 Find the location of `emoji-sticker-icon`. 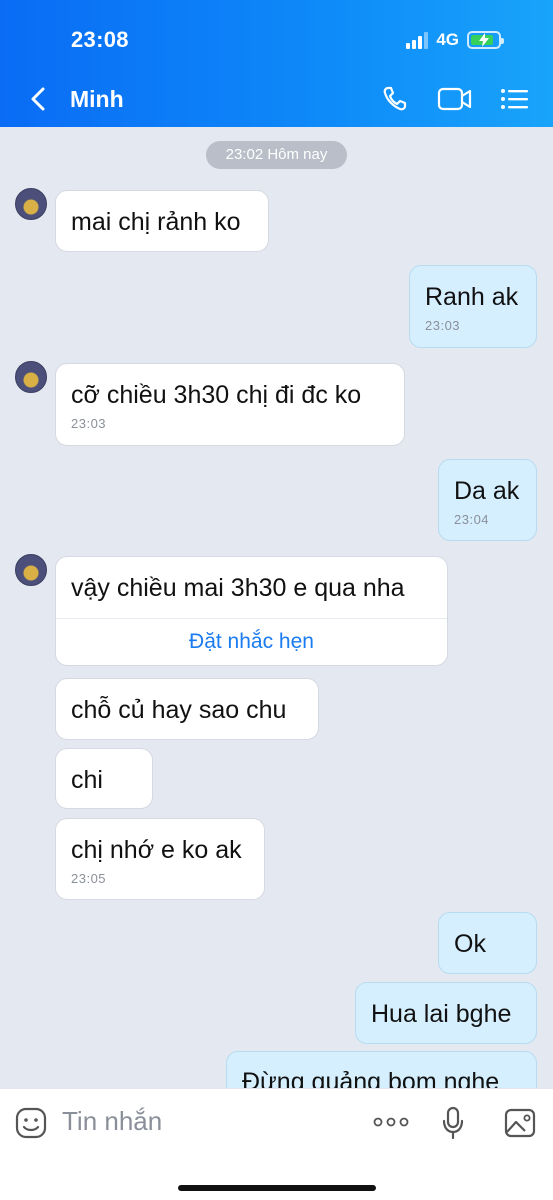

emoji-sticker-icon is located at coordinates (31, 1123).